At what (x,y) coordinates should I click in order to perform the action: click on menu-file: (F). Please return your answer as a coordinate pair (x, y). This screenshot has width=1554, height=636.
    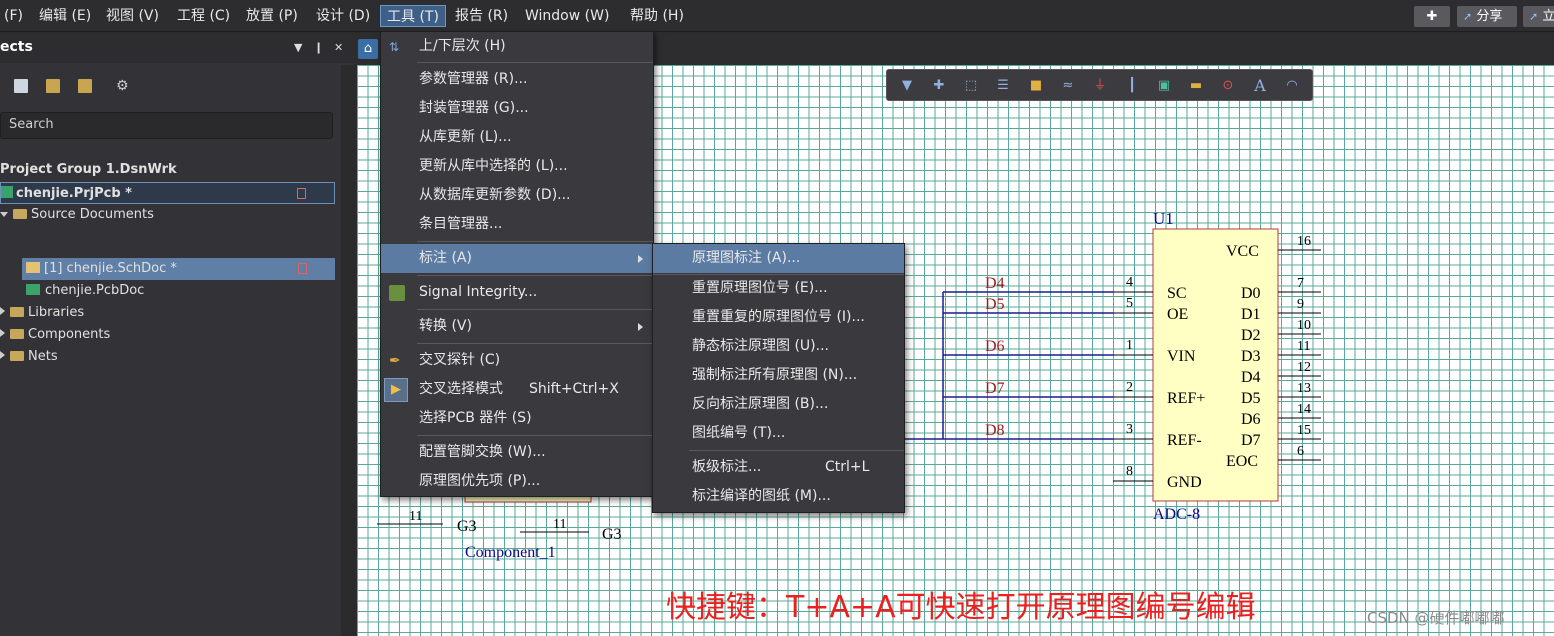
    Looking at the image, I should click on (14, 16).